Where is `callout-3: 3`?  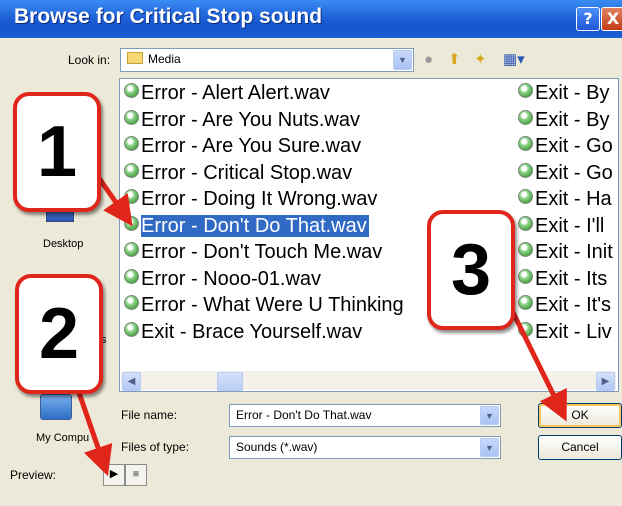 callout-3: 3 is located at coordinates (471, 270).